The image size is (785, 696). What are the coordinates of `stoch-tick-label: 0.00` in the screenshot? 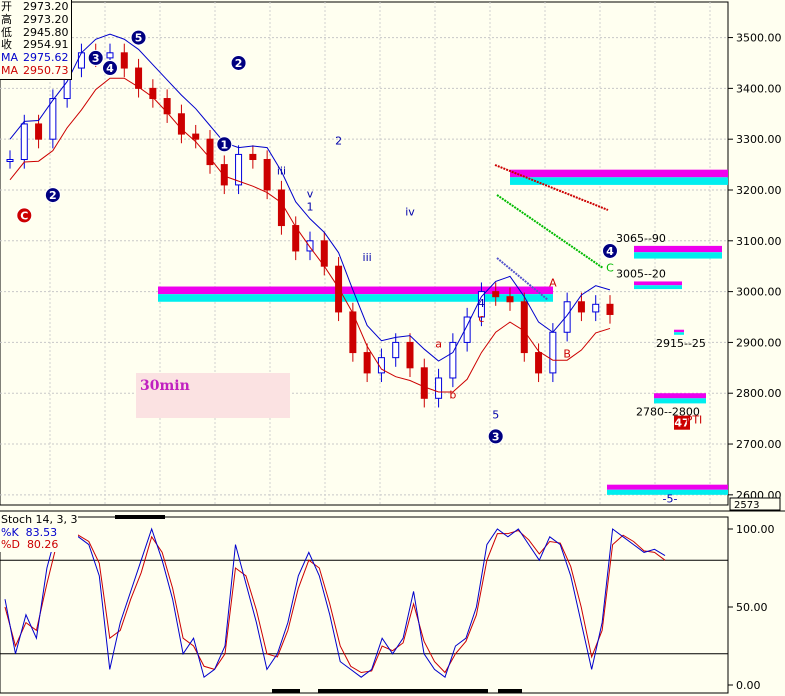 It's located at (748, 685).